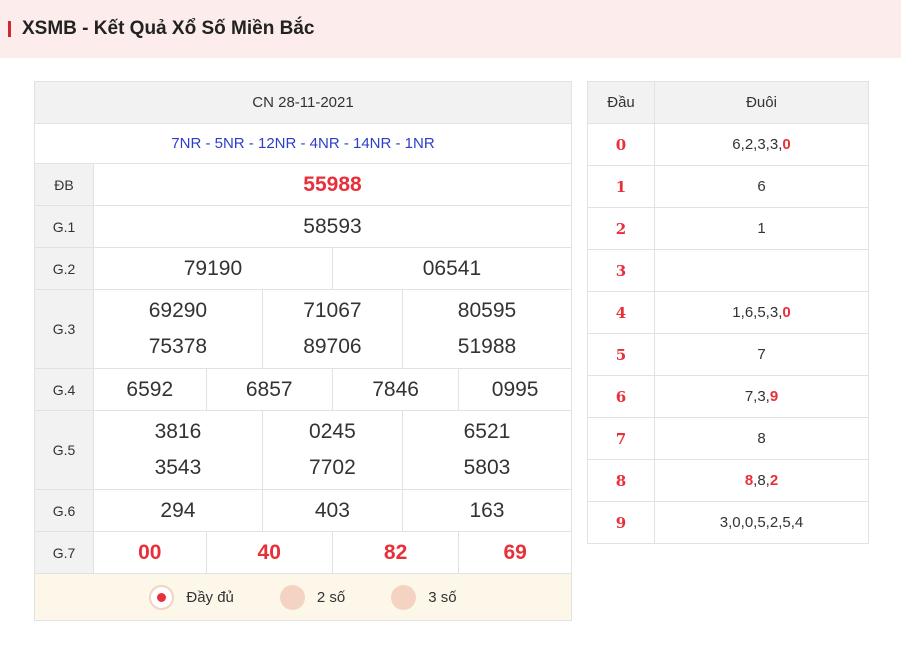  Describe the element at coordinates (178, 431) in the screenshot. I see `prize-number: 3816` at that location.